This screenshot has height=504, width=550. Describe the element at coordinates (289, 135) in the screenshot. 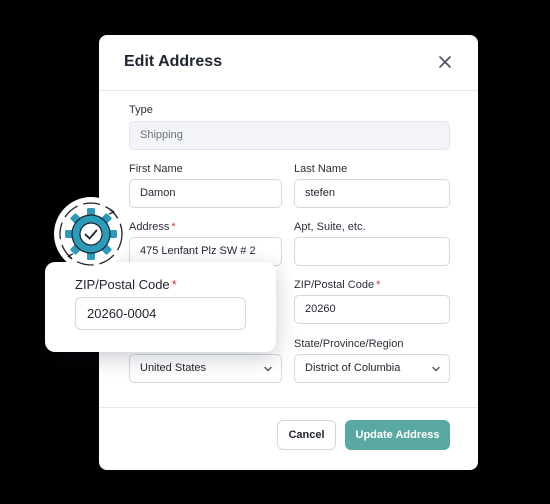

I see `type-field: Shipping` at that location.